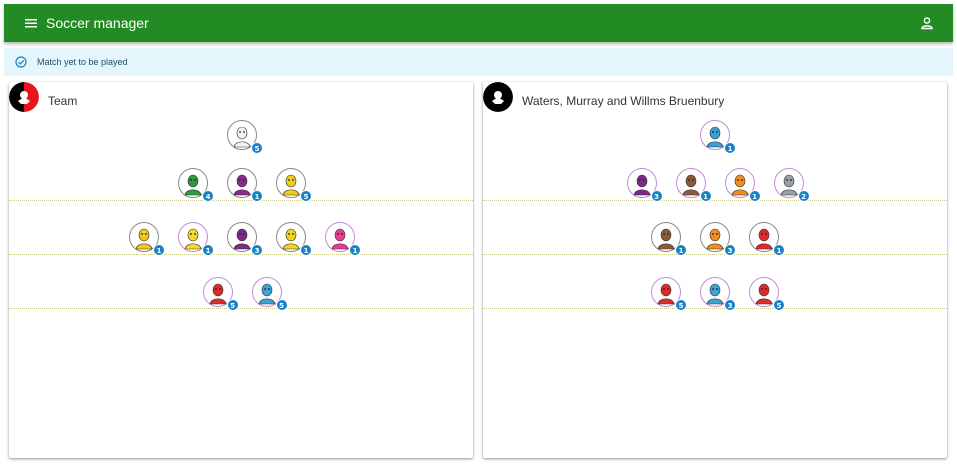 This screenshot has height=467, width=957. What do you see at coordinates (82, 62) in the screenshot?
I see `match-status-text: Match yet to be played` at bounding box center [82, 62].